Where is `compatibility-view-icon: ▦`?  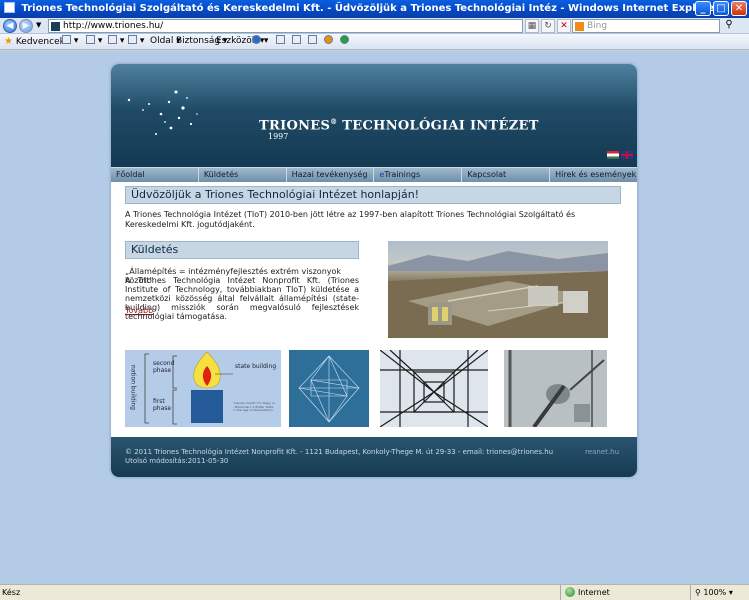
compatibility-view-icon: ▦ is located at coordinates (532, 26).